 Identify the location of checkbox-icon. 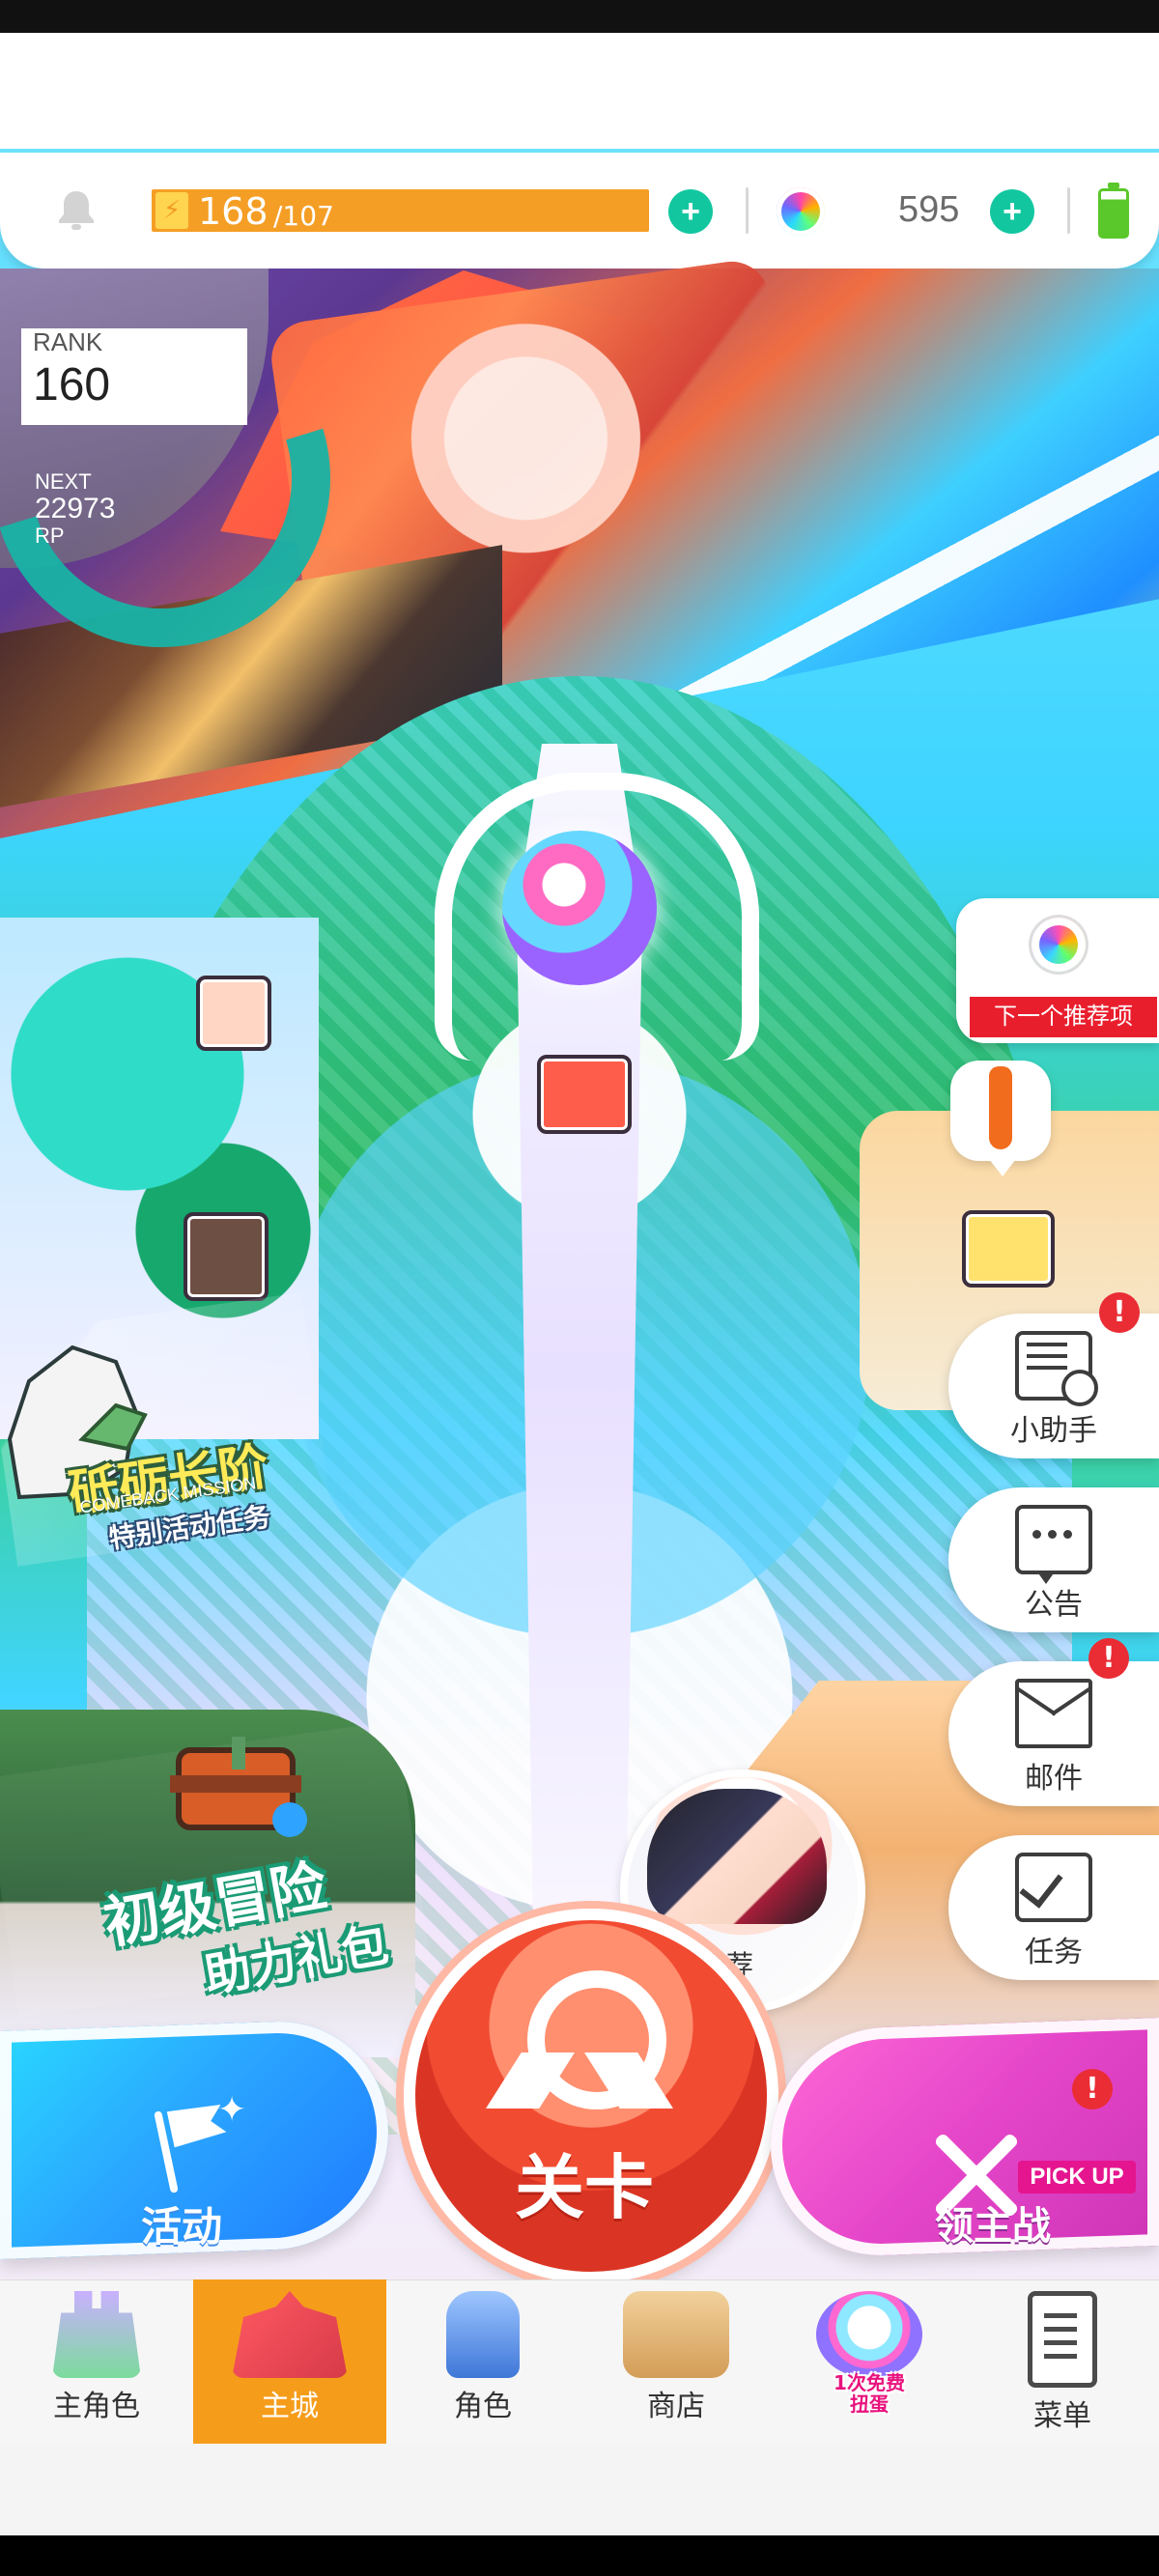
(1053, 1887).